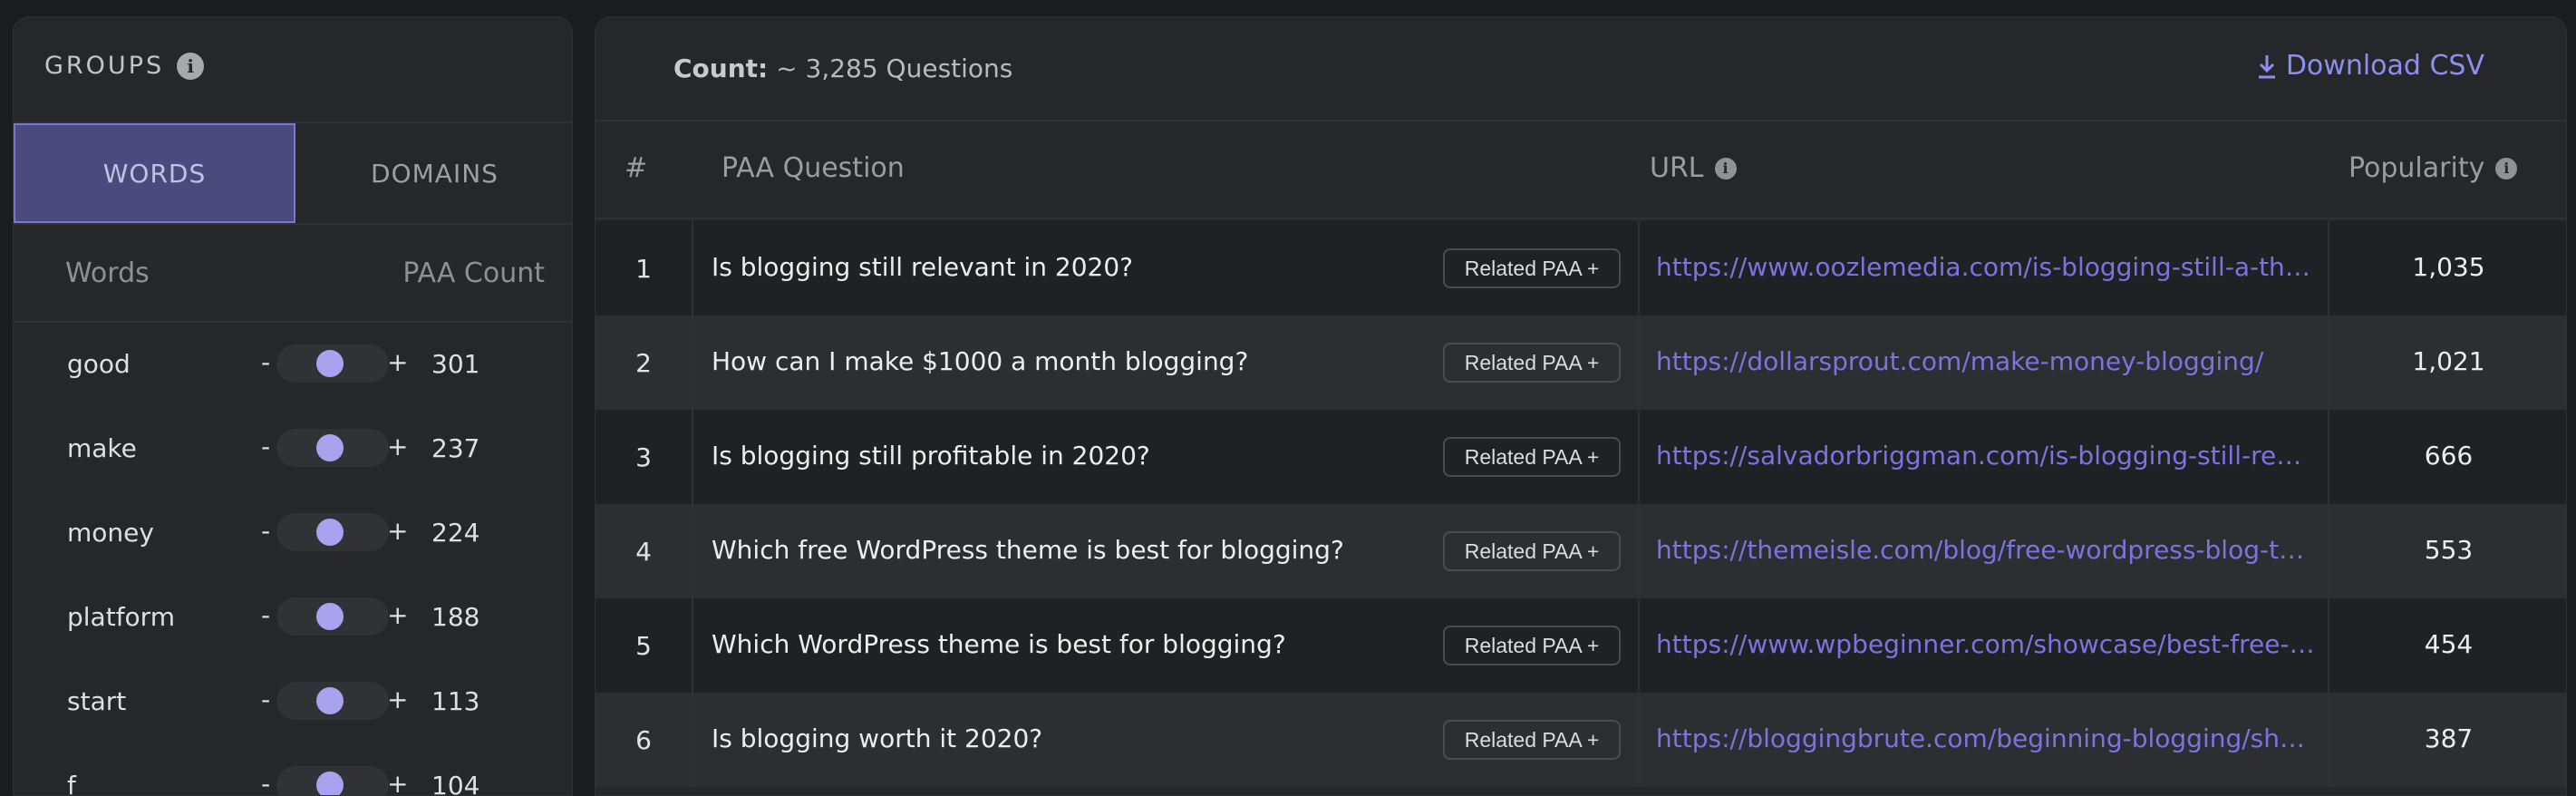 This screenshot has width=2576, height=796. I want to click on groups-tabs: WORDS DOMAINS, so click(293, 173).